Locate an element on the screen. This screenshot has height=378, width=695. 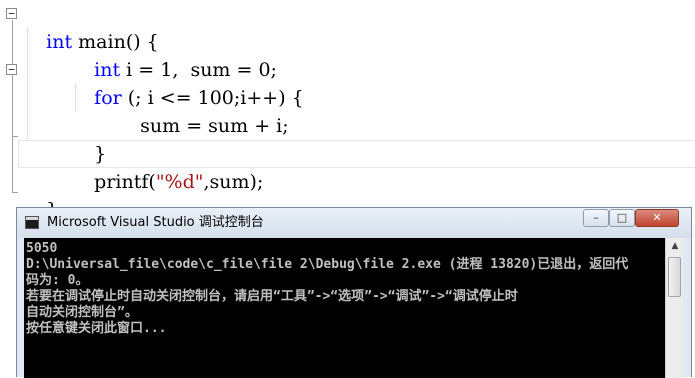
output-line: 码为: 0。 is located at coordinates (57, 280).